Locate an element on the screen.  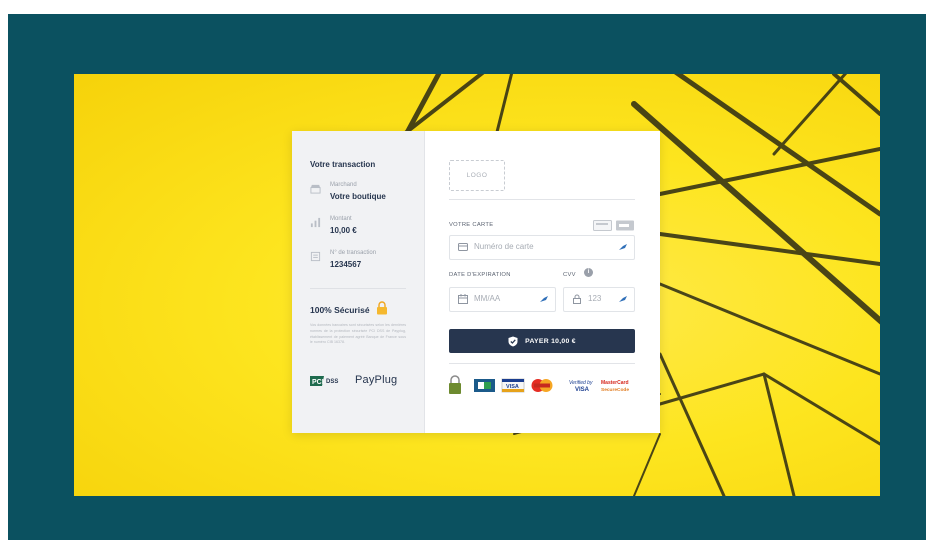
cvv-placeholder: 123 is located at coordinates (595, 298).